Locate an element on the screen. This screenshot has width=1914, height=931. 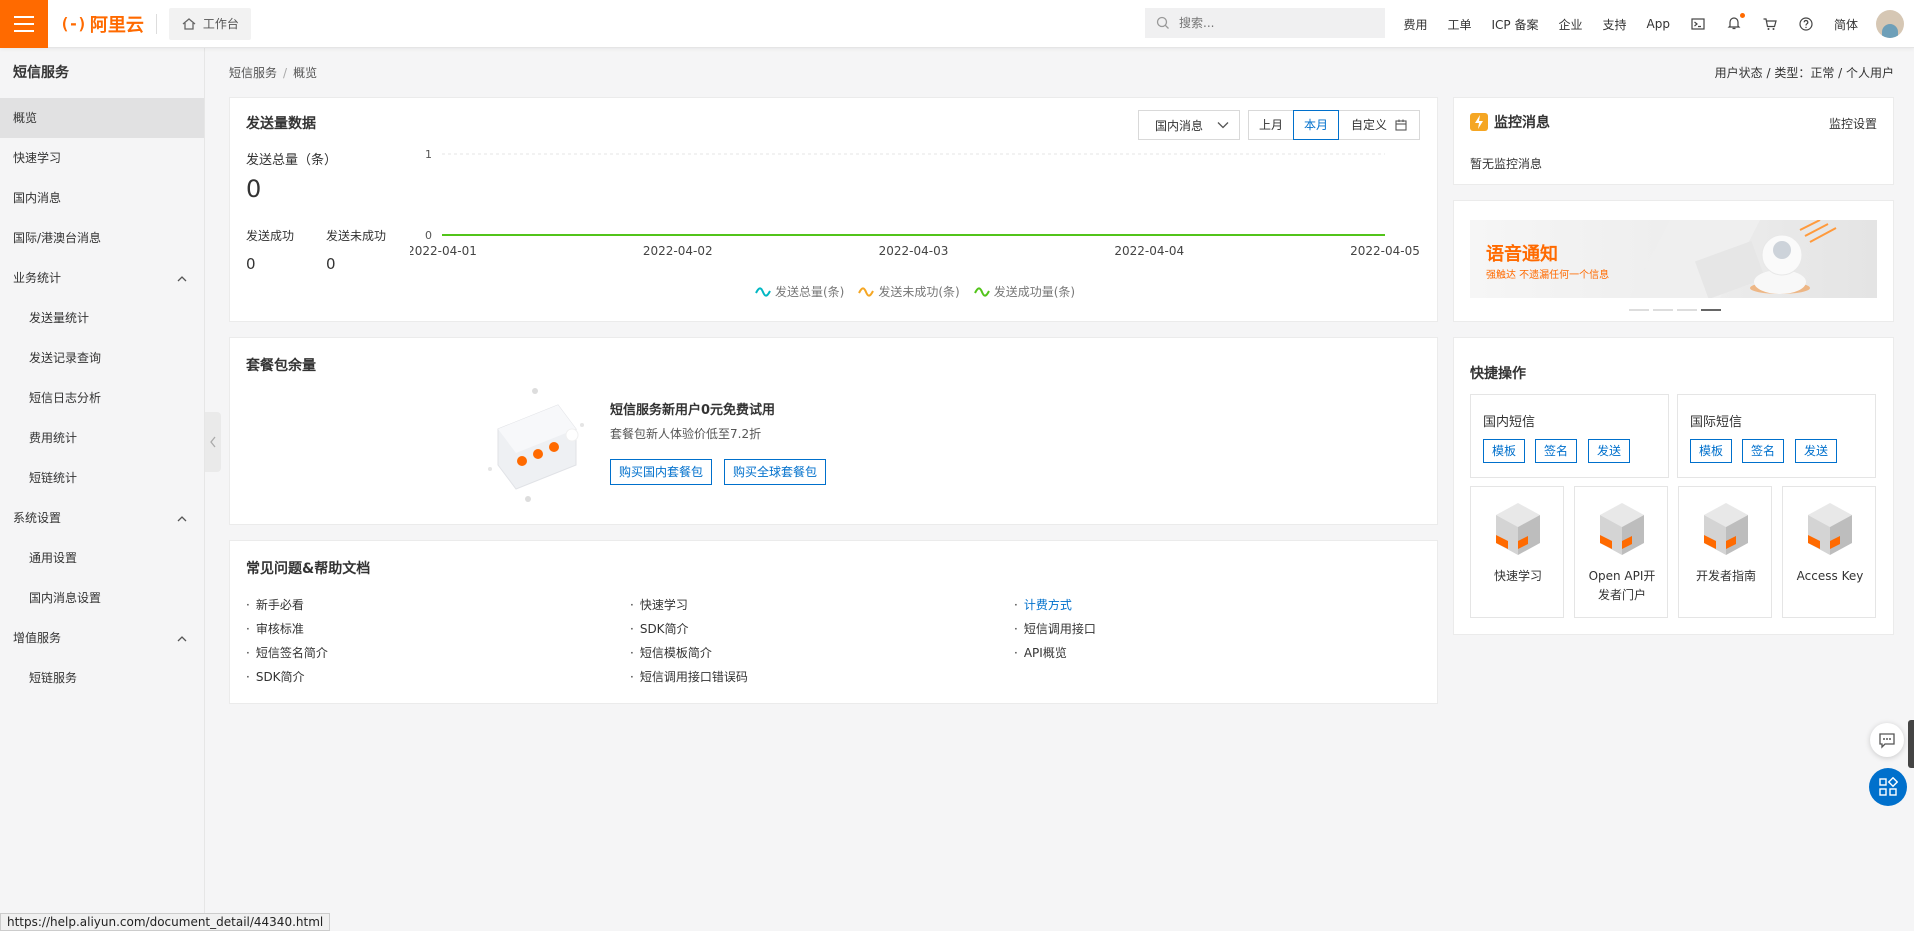
date-range-group: 上月 本月 自定义 is located at coordinates (1334, 125).